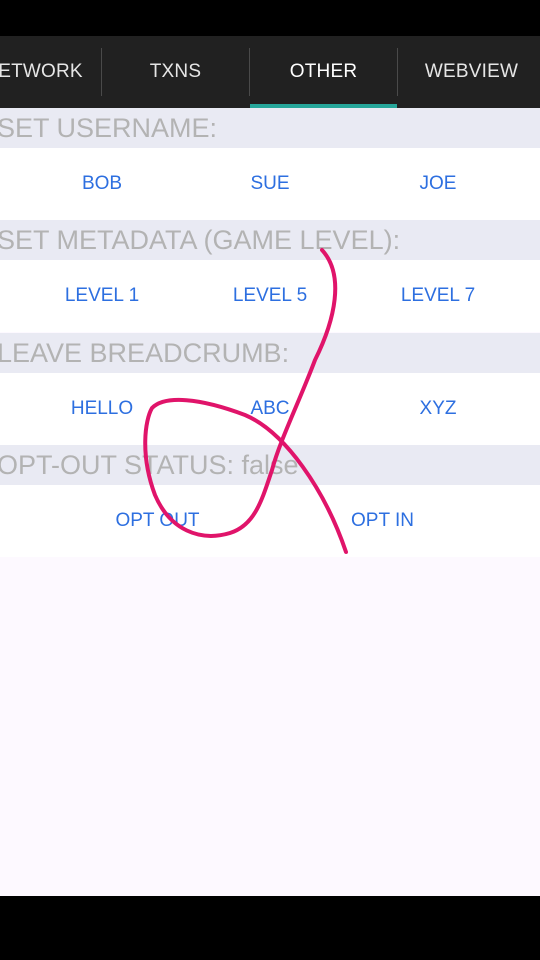 Image resolution: width=540 pixels, height=960 pixels. I want to click on breadcrumb-hello-button: HELLO, so click(102, 409).